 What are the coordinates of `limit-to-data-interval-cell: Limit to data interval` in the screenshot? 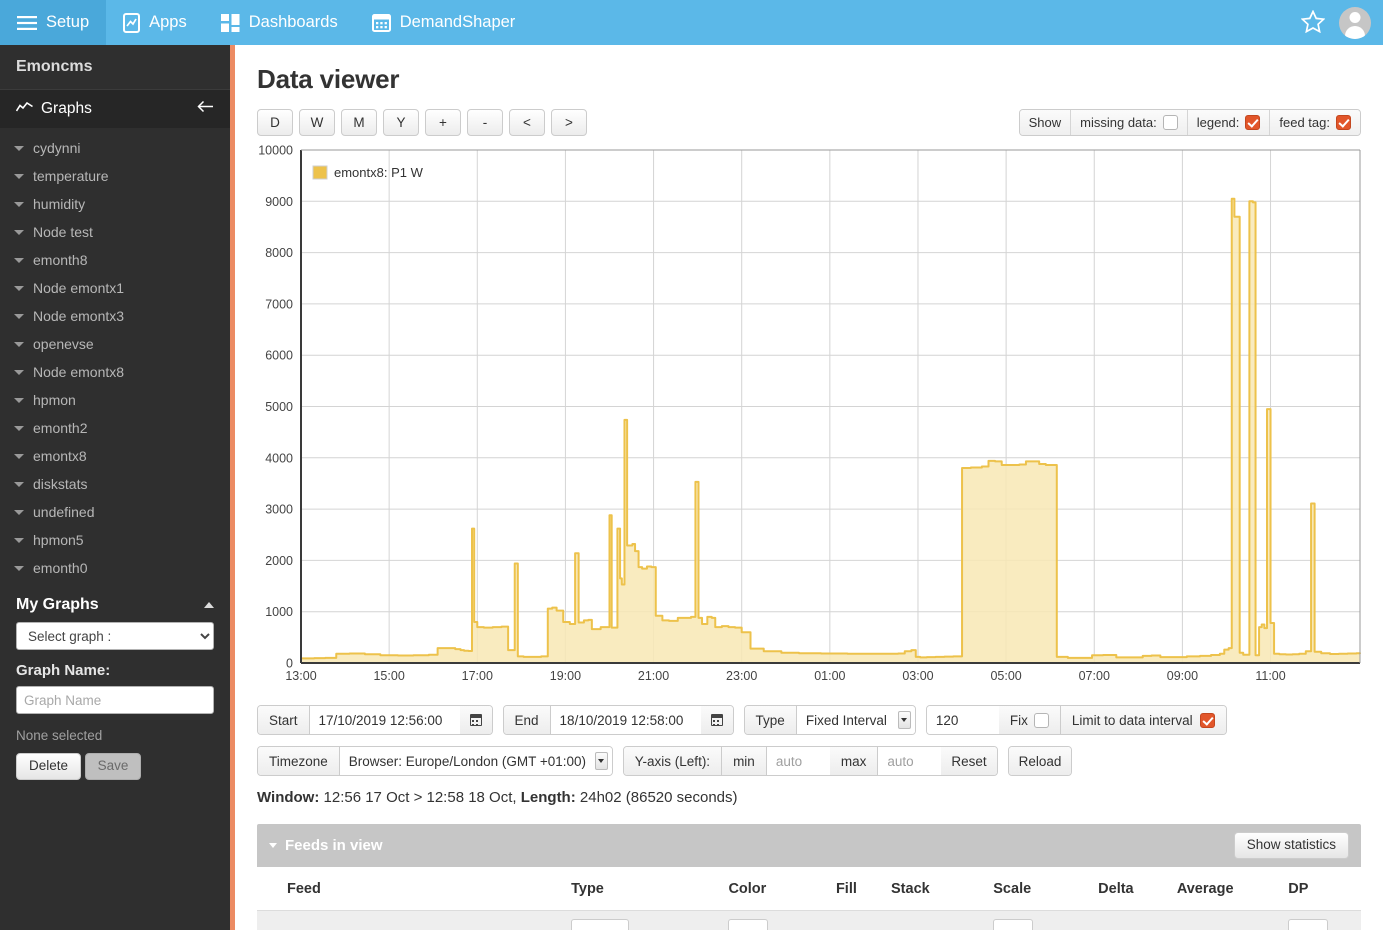 It's located at (1143, 720).